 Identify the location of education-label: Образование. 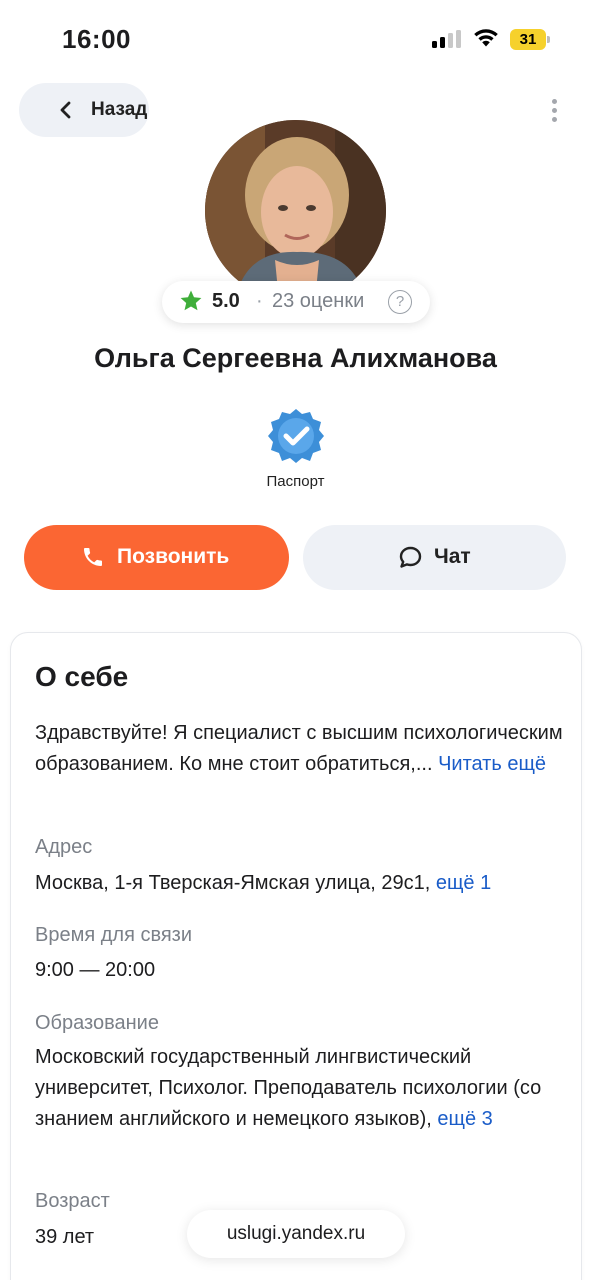
(97, 1023).